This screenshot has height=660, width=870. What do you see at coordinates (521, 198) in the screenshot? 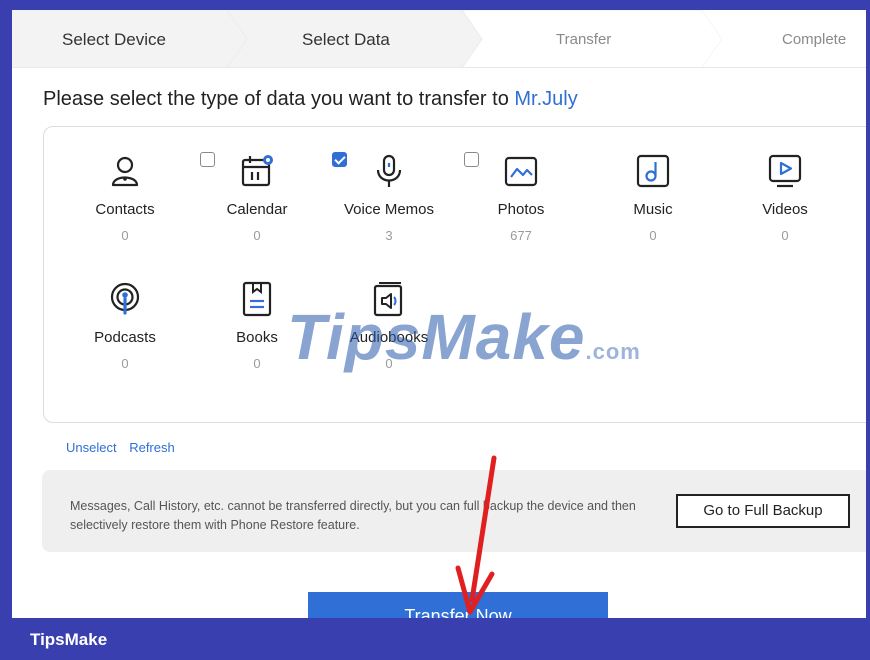
I see `tile-photos: Photos 677` at bounding box center [521, 198].